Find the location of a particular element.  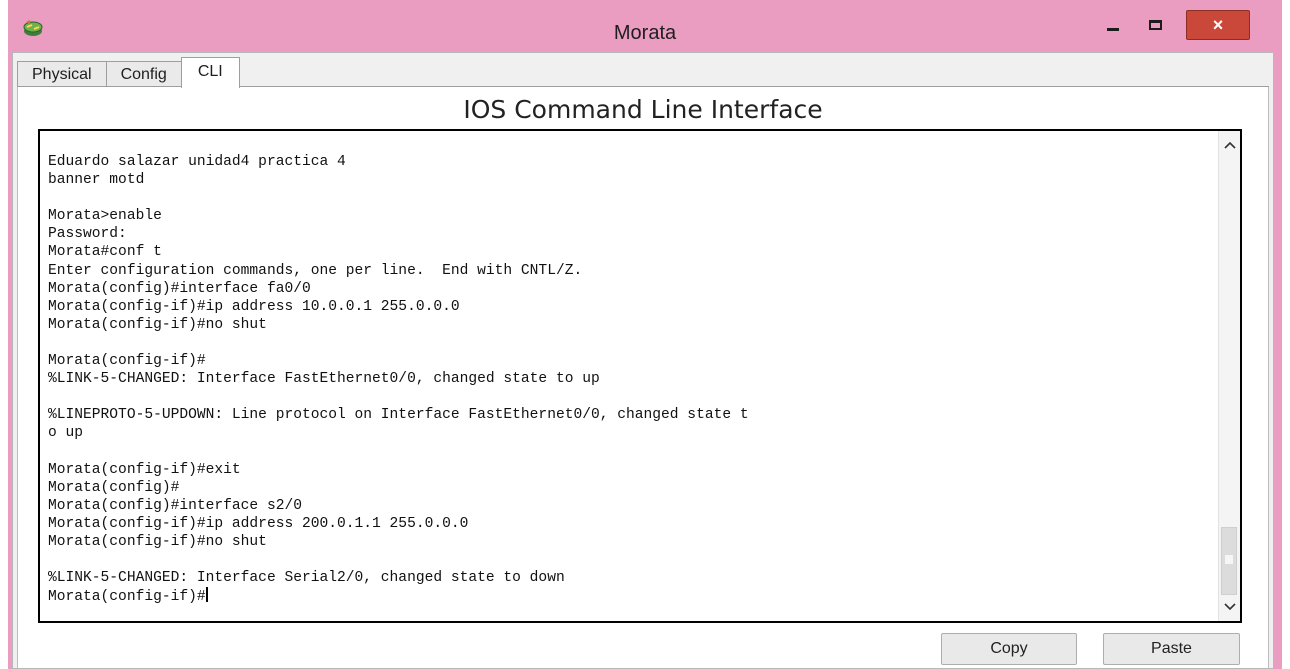

close-button: × is located at coordinates (1218, 25).